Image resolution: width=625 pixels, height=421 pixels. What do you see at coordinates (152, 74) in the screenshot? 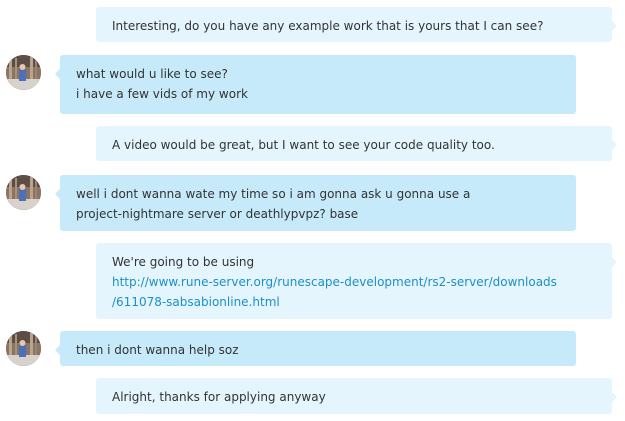
I see `message-text: what would u like to see?` at bounding box center [152, 74].